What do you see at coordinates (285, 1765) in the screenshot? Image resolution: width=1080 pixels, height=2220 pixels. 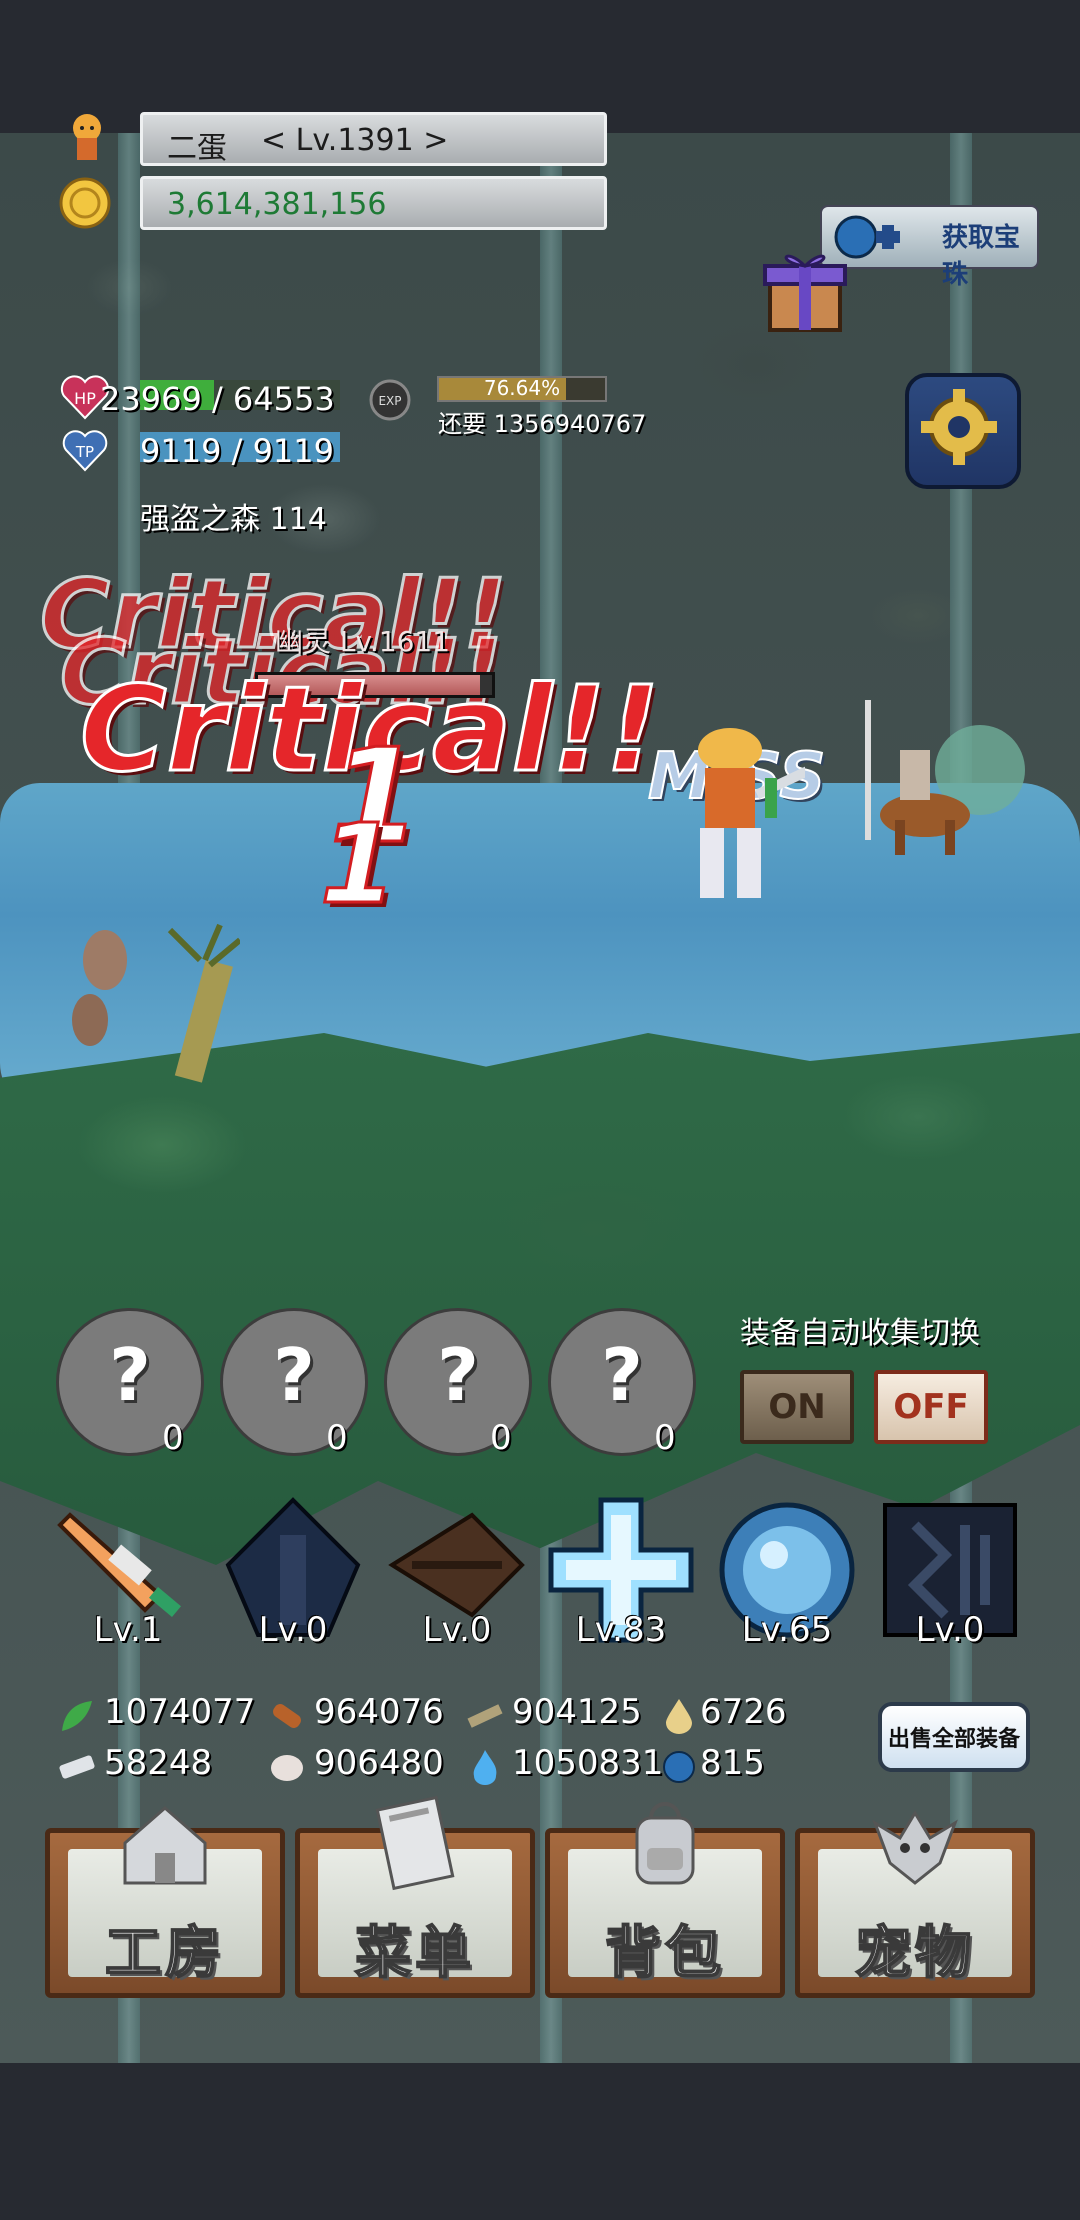 I see `stone-icon` at bounding box center [285, 1765].